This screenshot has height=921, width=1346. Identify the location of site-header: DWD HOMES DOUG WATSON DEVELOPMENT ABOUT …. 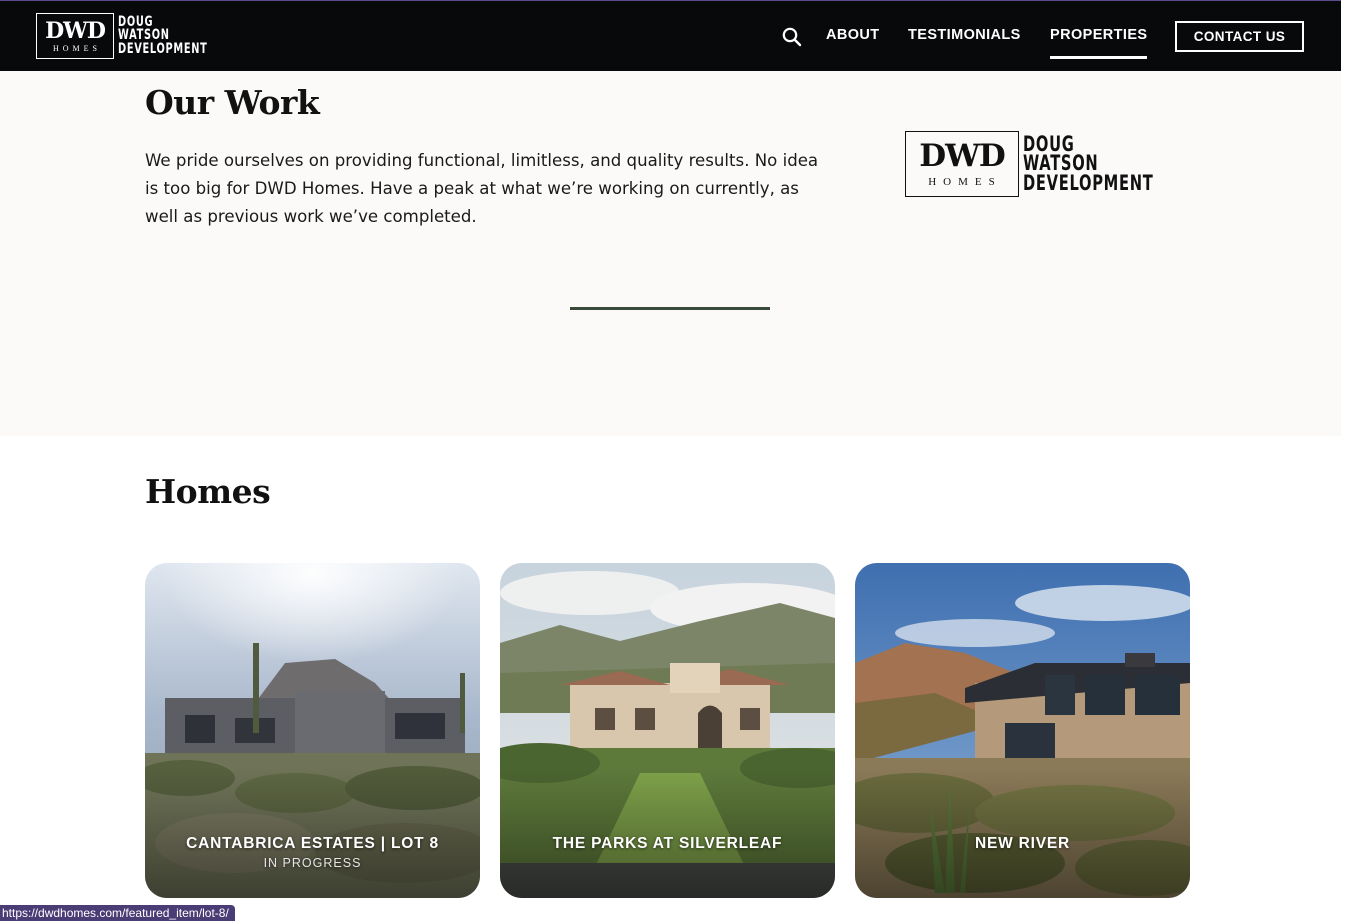
(670, 36).